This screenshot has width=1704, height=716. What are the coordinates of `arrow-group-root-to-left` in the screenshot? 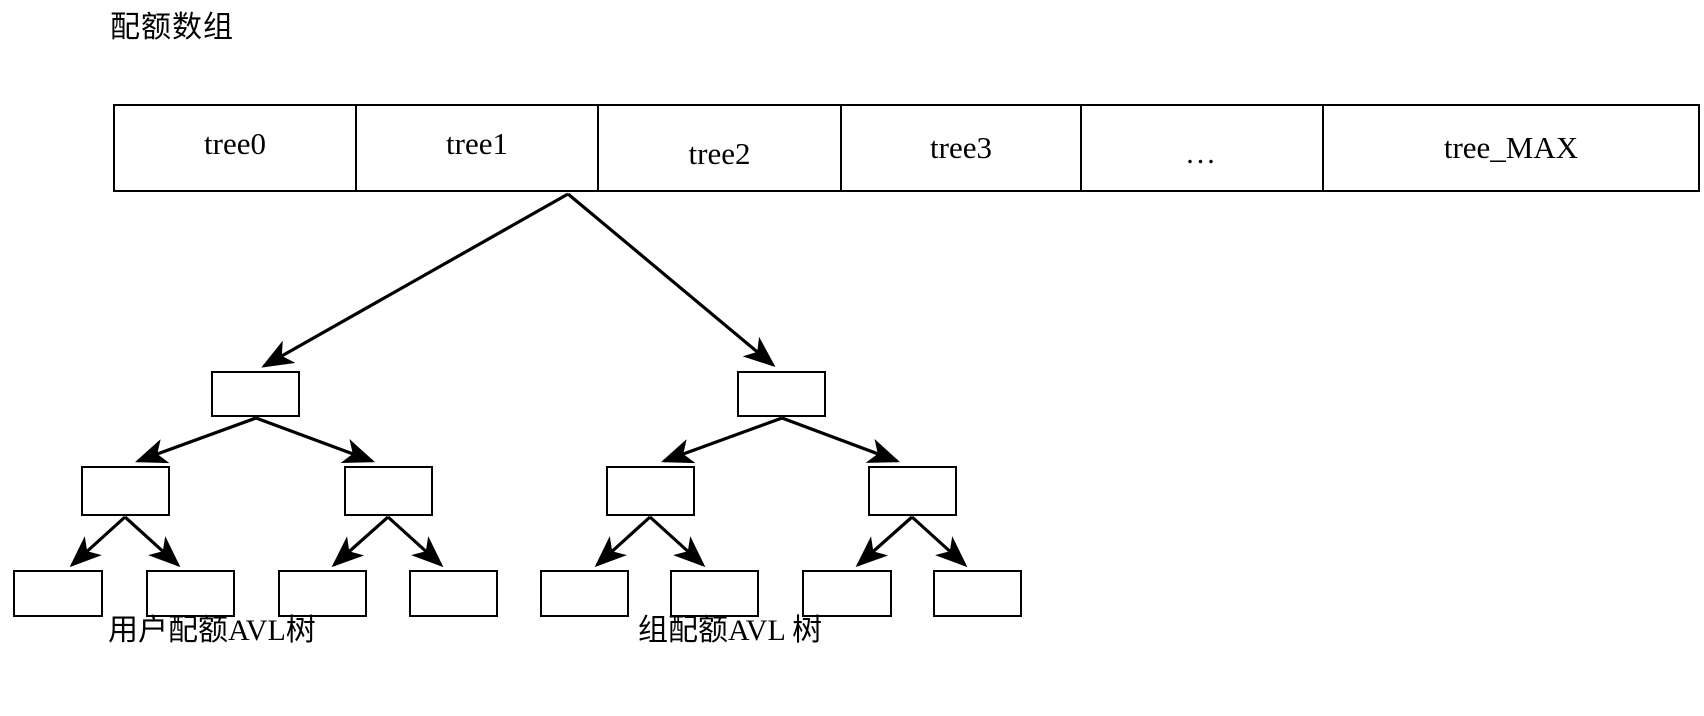 It's located at (721, 440).